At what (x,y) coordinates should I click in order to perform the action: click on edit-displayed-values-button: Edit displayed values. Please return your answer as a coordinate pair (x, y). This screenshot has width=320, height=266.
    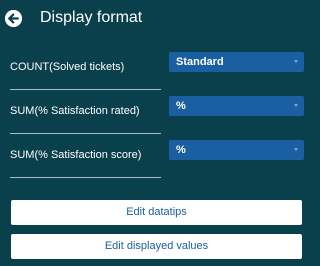
    Looking at the image, I should click on (156, 246).